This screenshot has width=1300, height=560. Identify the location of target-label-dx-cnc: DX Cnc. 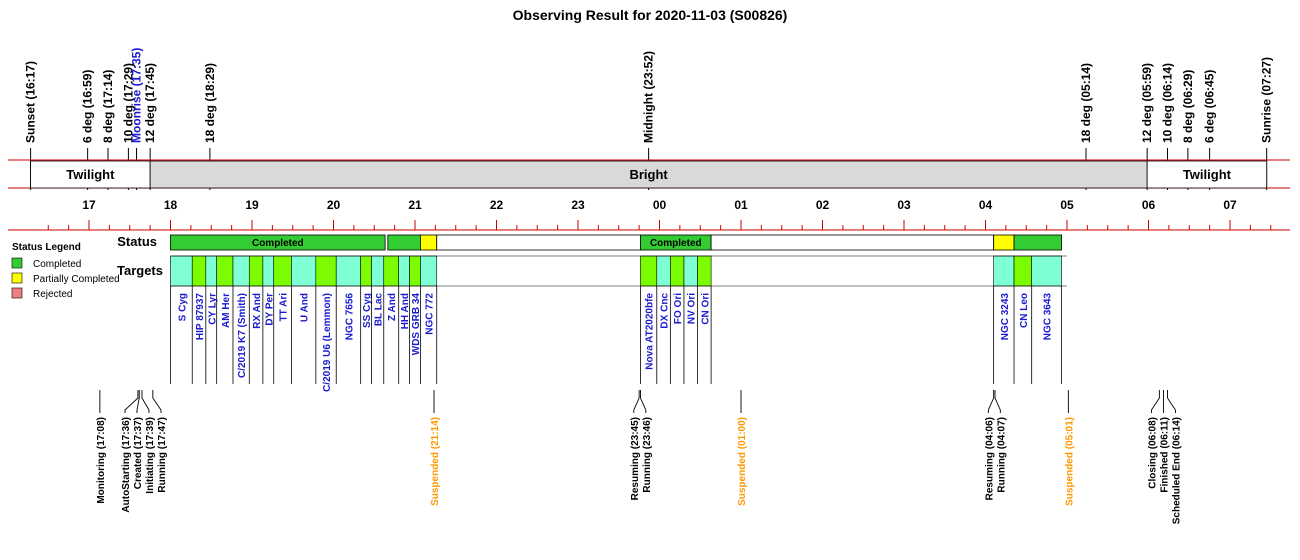
(665, 311).